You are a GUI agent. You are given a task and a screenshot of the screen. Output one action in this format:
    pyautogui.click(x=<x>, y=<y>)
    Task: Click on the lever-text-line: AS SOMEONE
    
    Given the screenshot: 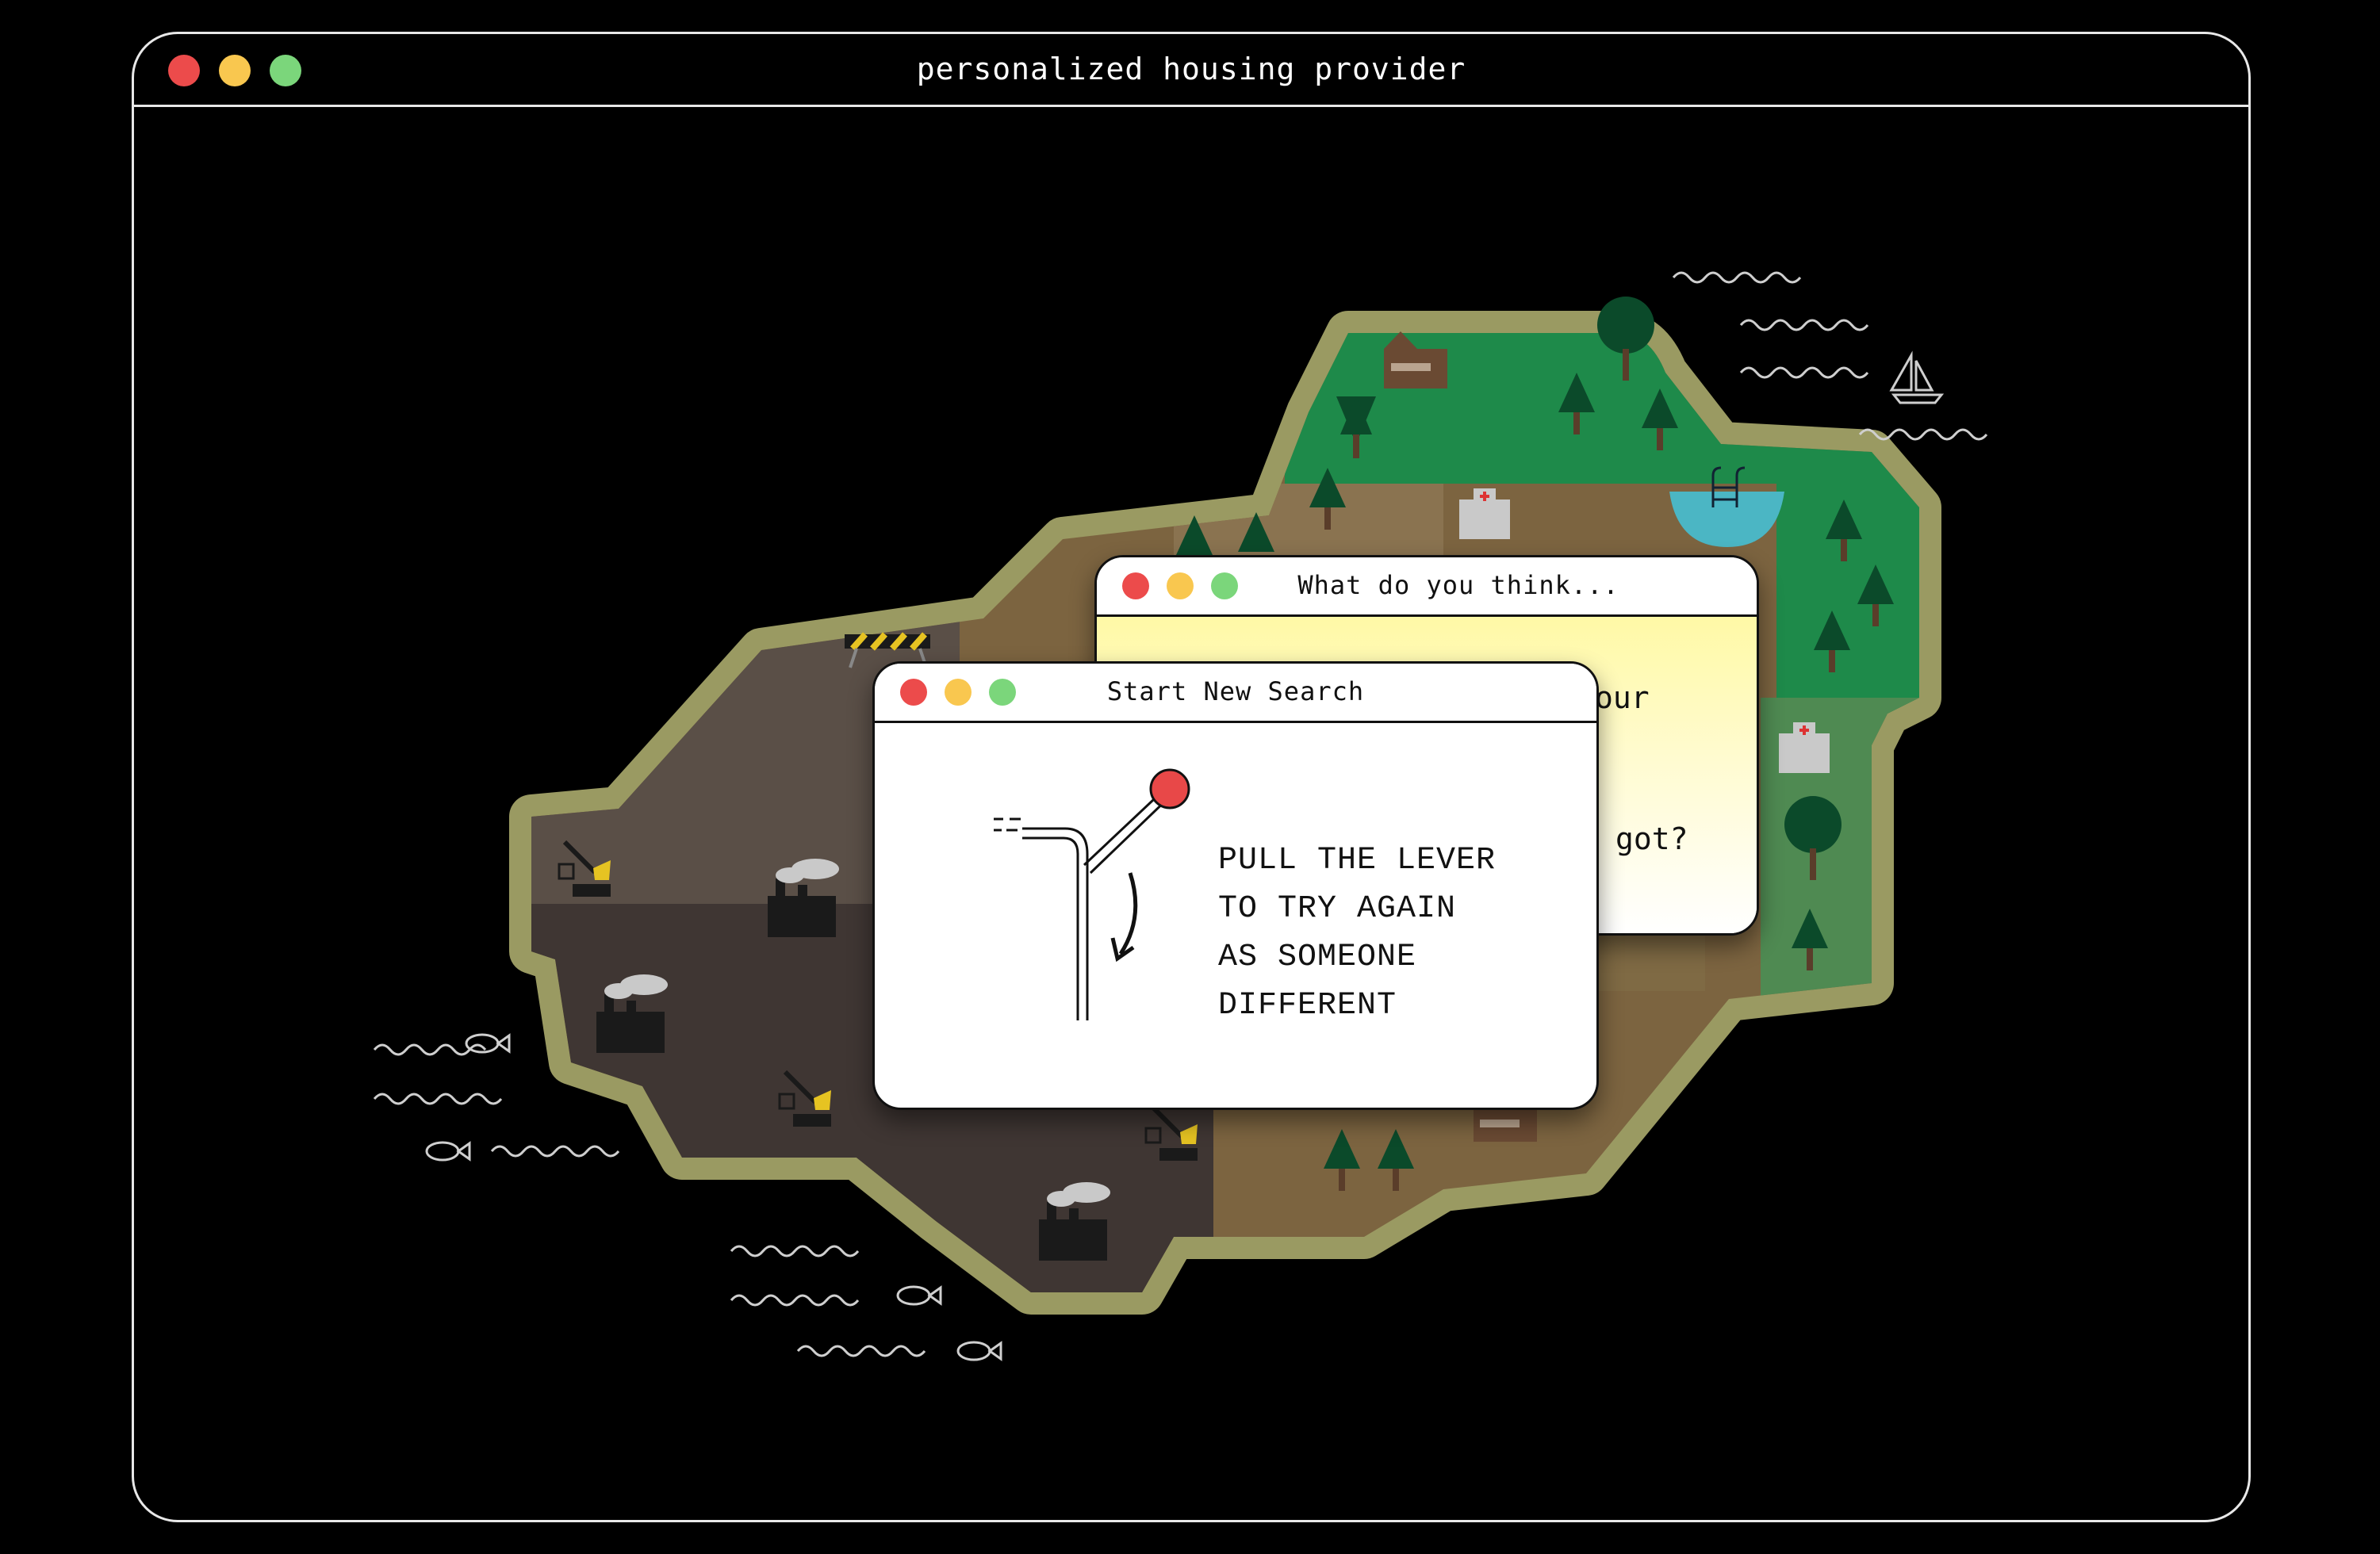 What is the action you would take?
    pyautogui.click(x=1317, y=957)
    